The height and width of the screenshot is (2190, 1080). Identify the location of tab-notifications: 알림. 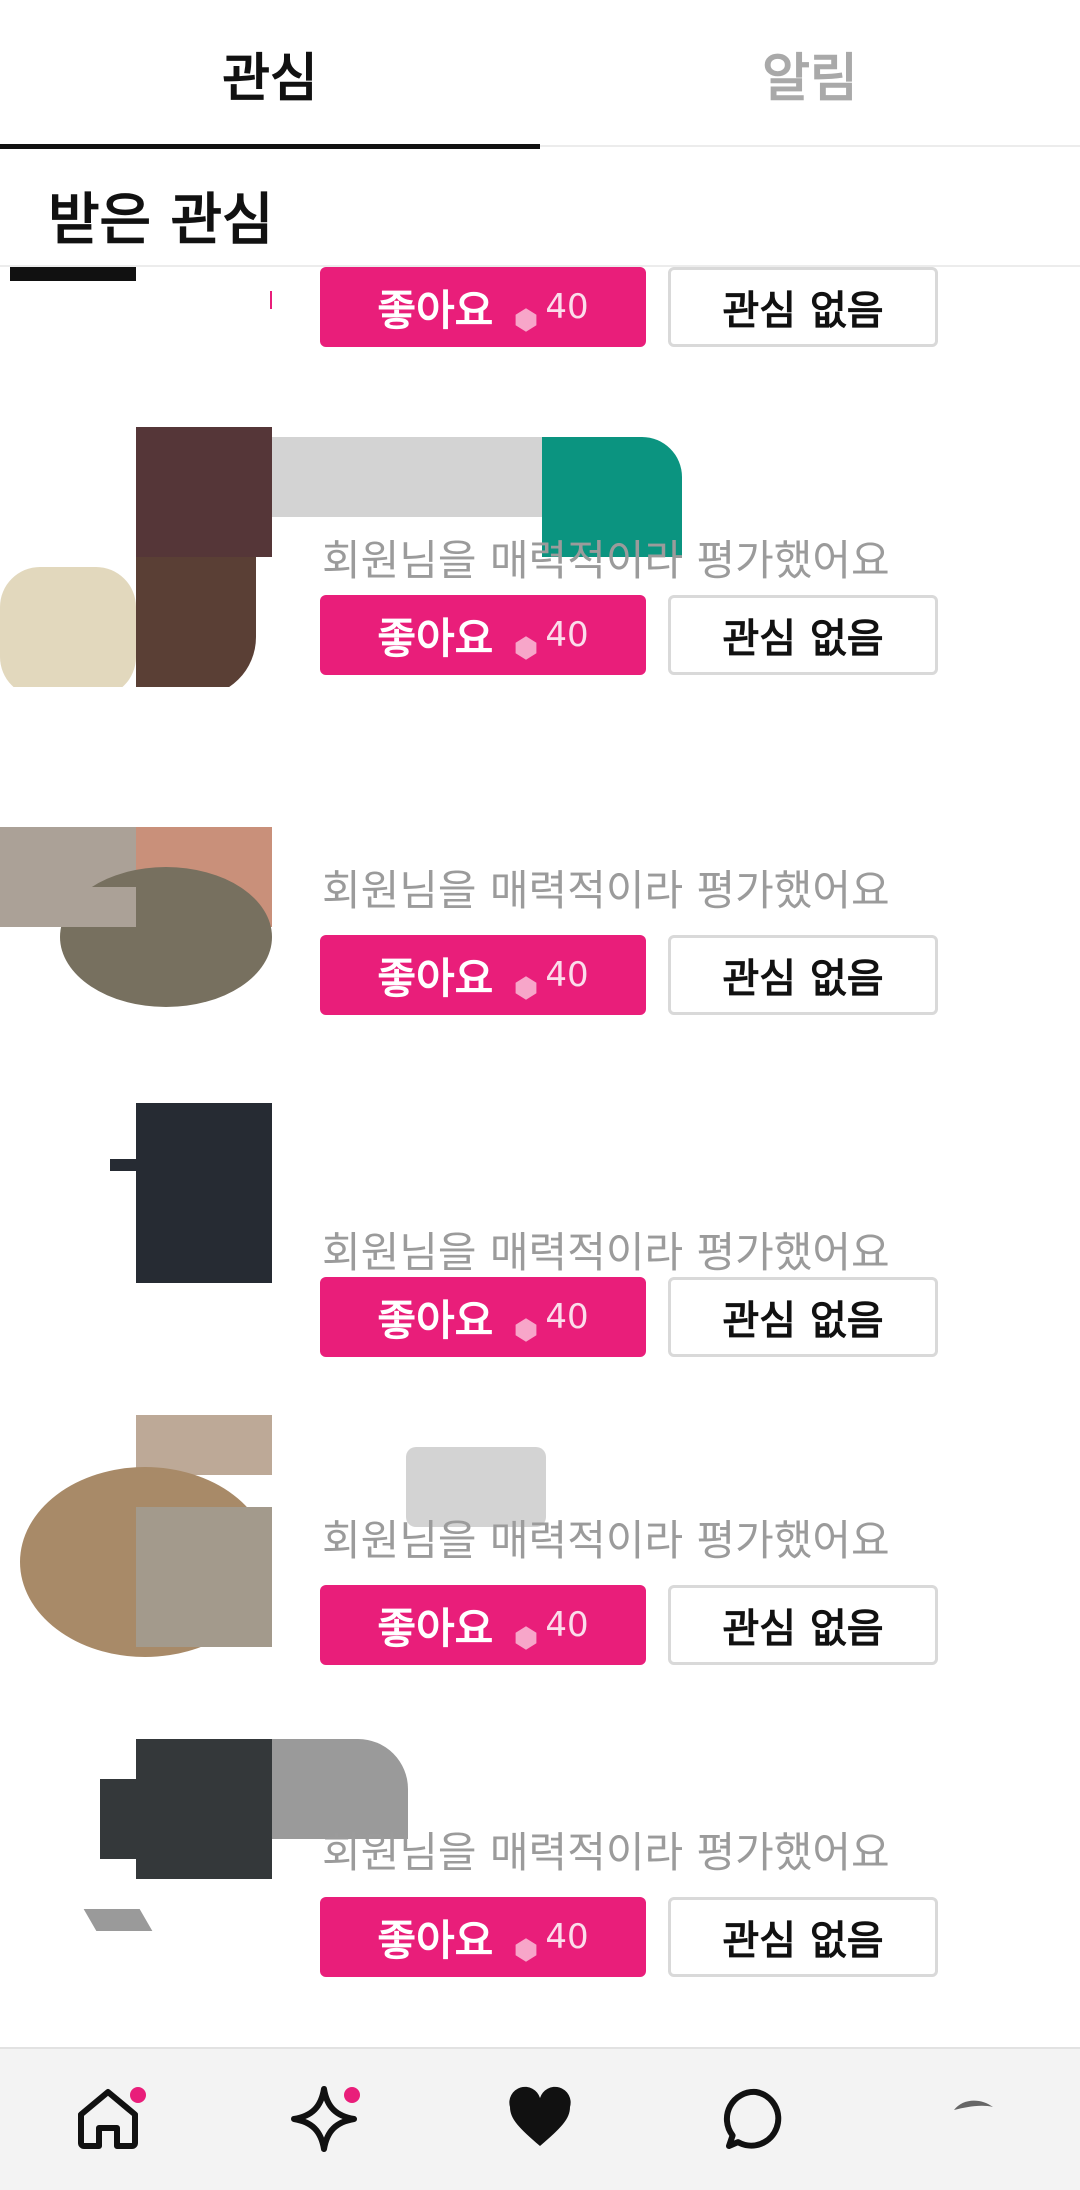
(810, 73).